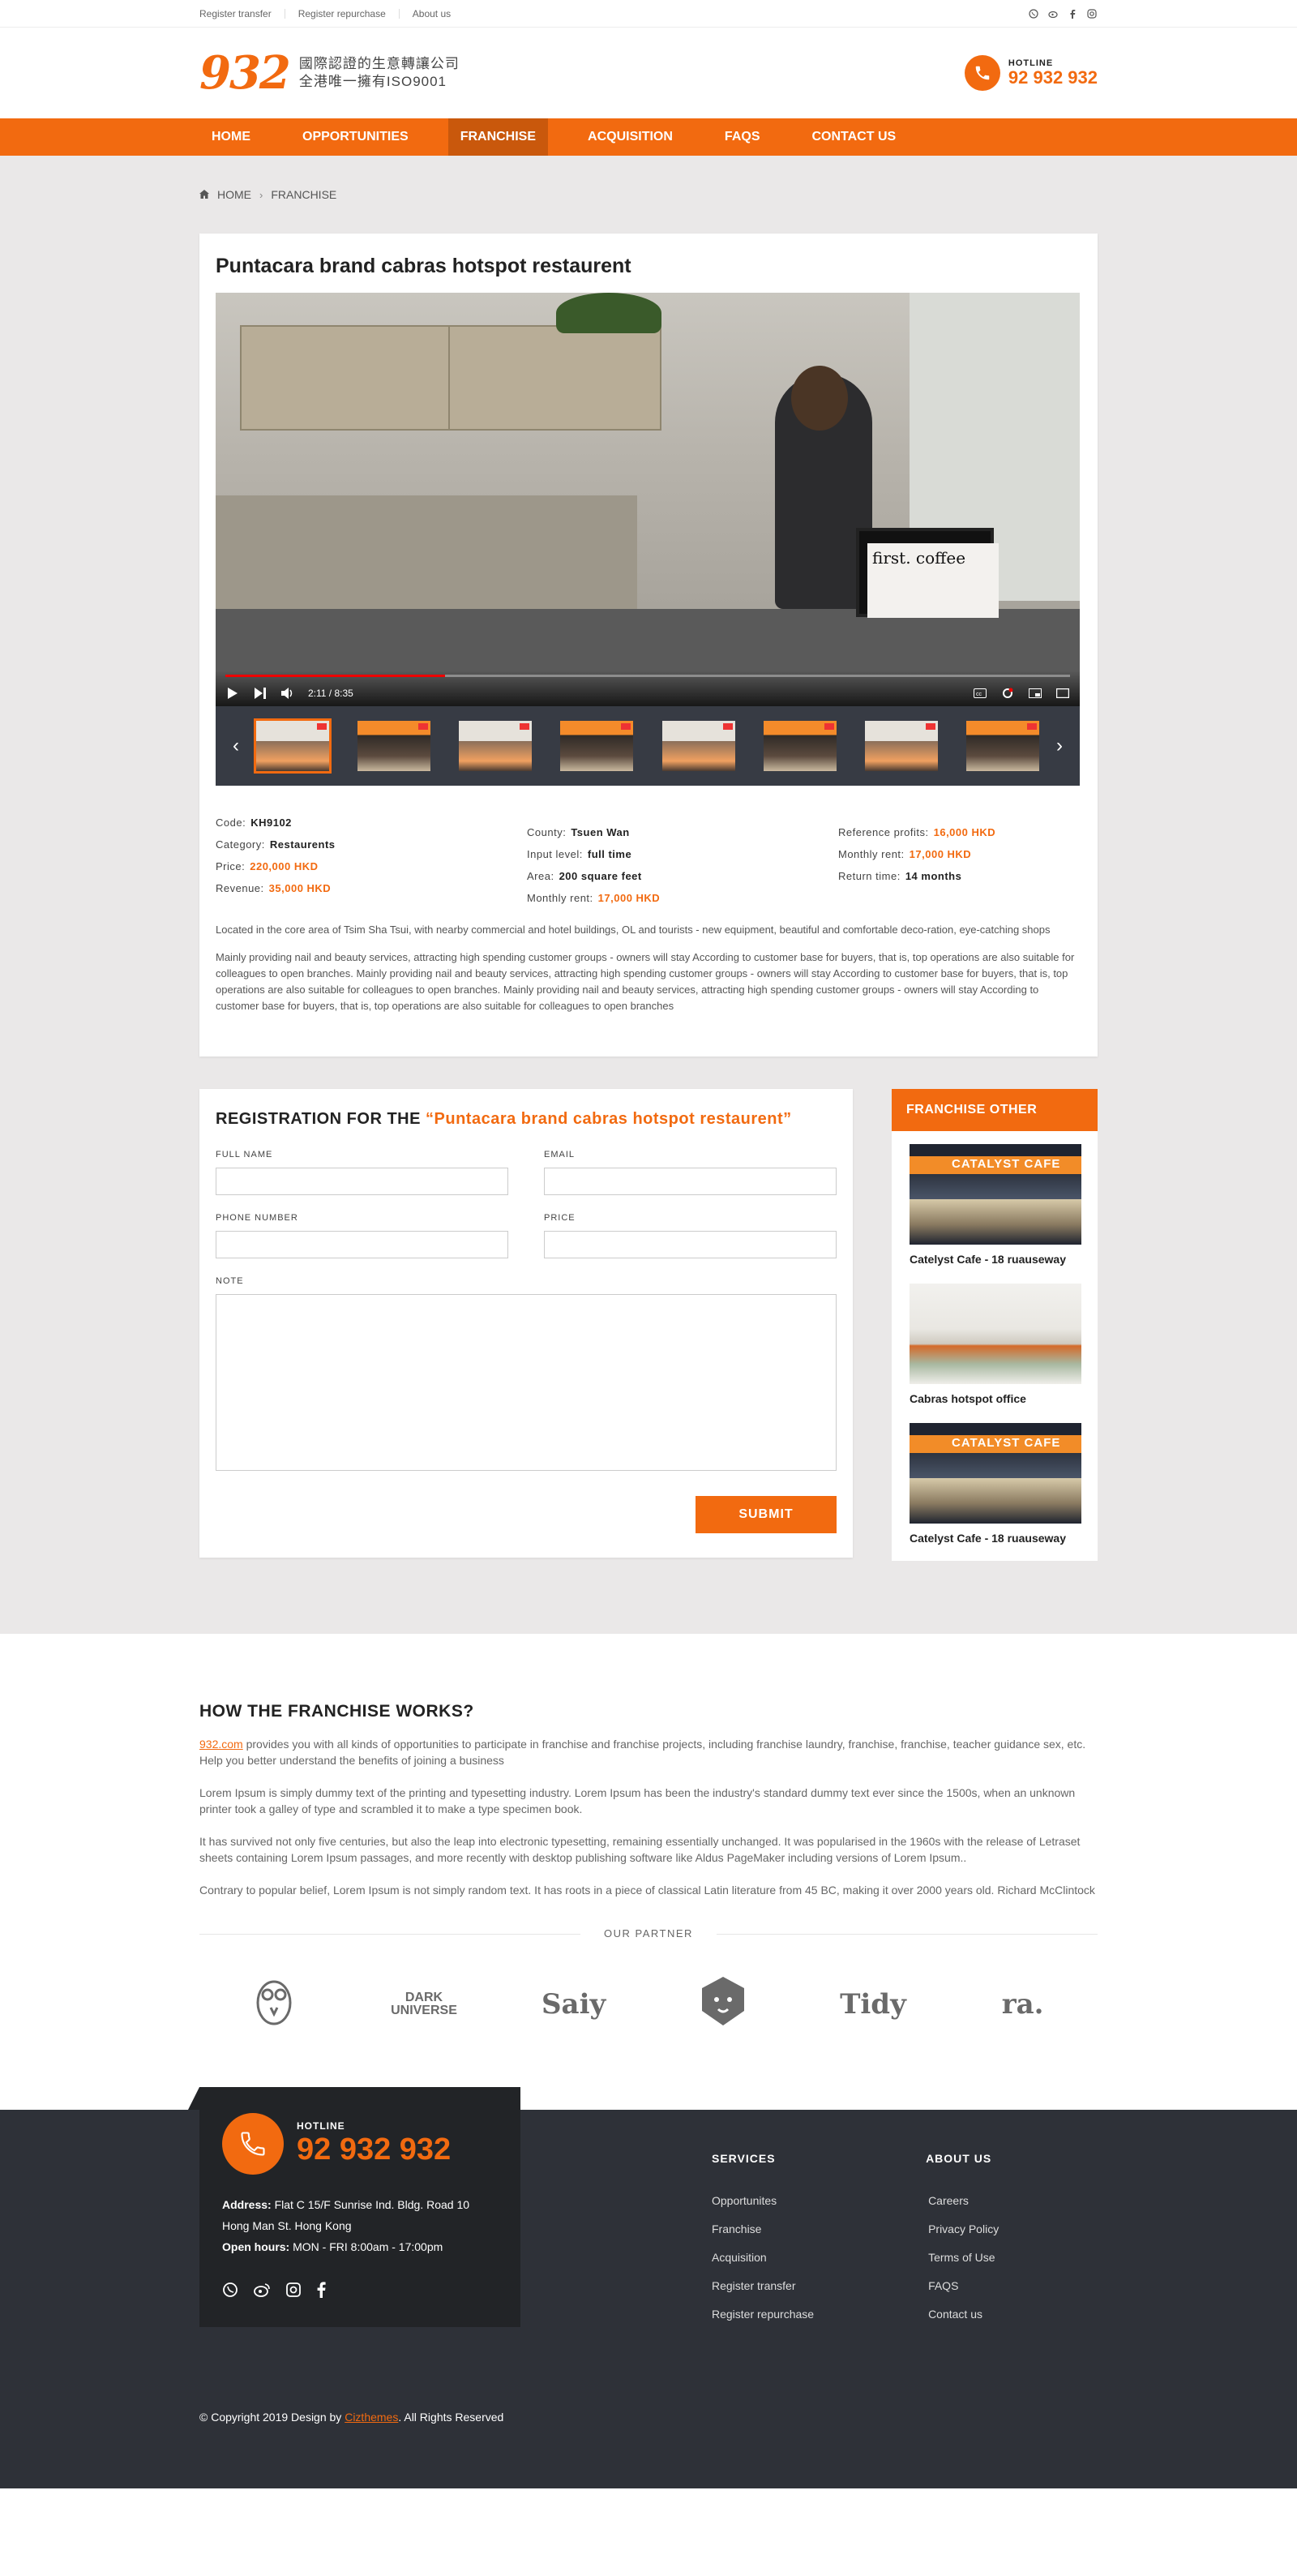 This screenshot has width=1297, height=2576. Describe the element at coordinates (574, 2004) in the screenshot. I see `saiy-logo: Saiy` at that location.